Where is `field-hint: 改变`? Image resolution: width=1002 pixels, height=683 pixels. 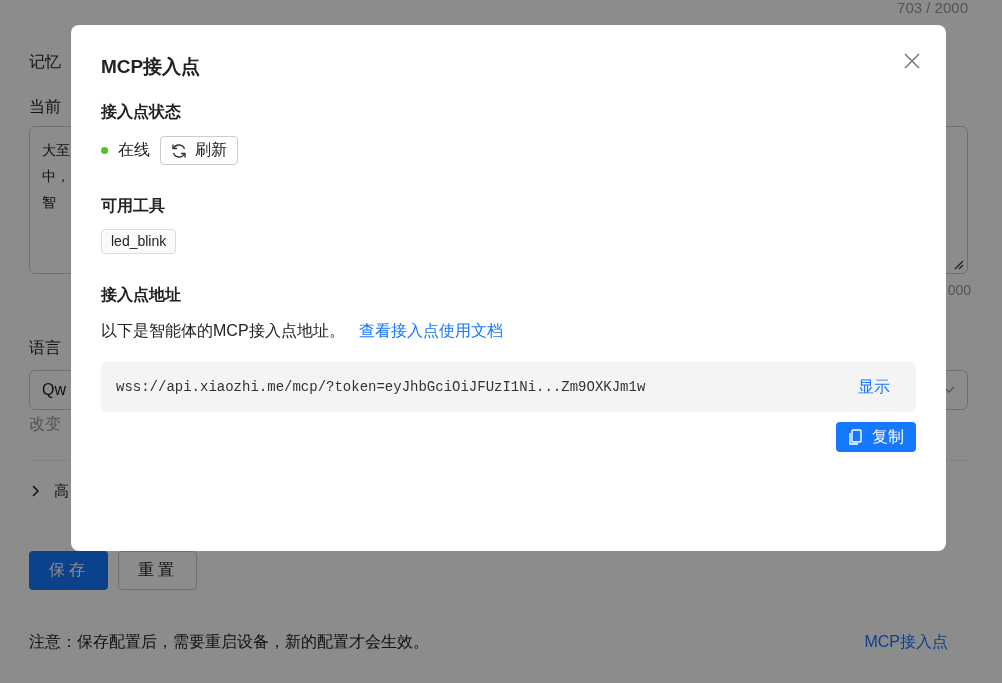
field-hint: 改变 is located at coordinates (45, 424).